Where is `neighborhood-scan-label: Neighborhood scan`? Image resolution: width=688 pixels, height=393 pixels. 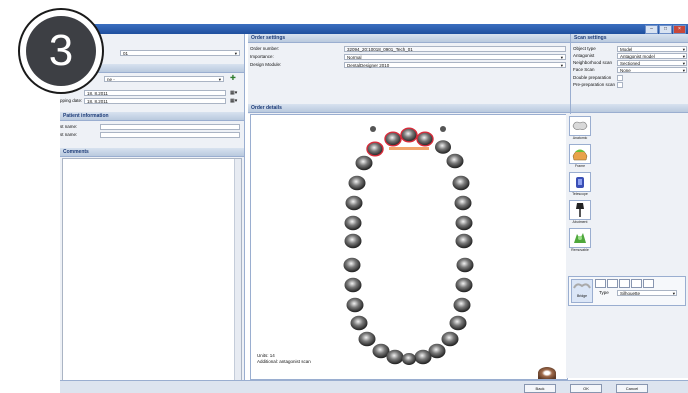
neighborhood-scan-label: Neighborhood scan is located at coordinates (593, 62).